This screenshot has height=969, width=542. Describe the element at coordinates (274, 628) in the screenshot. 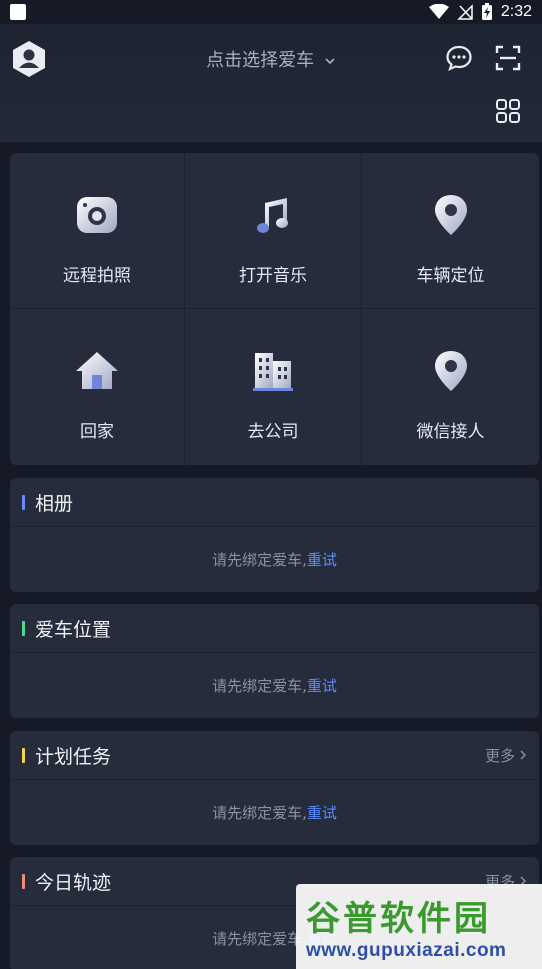

I see `section-header: 爱车位置` at that location.